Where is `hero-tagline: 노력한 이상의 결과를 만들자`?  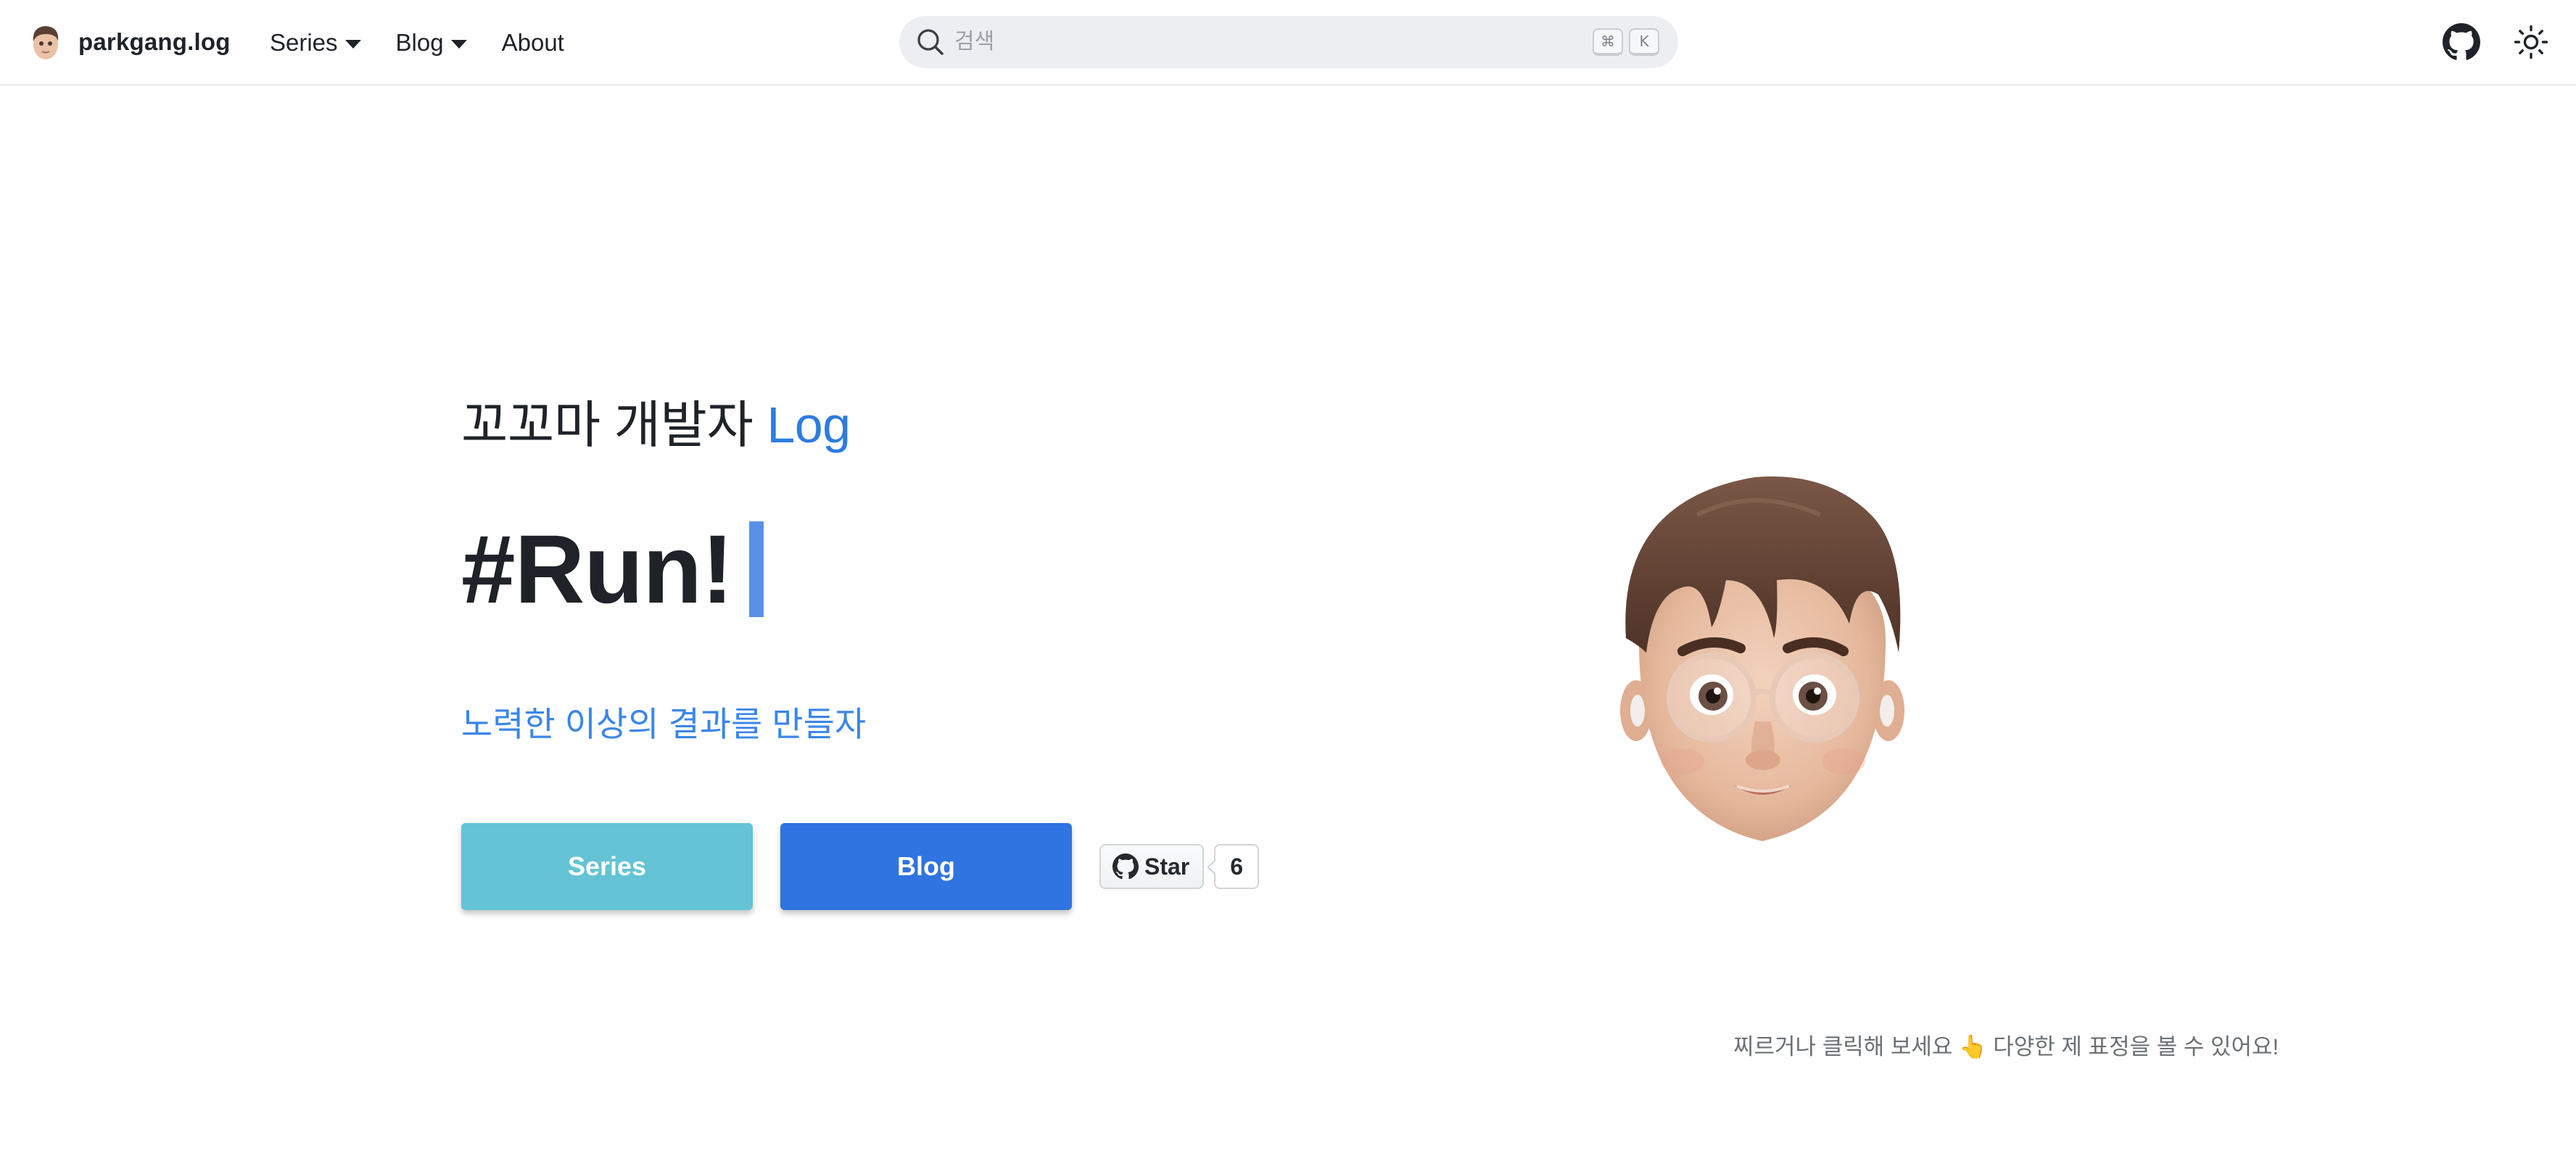
hero-tagline: 노력한 이상의 결과를 만들자 is located at coordinates (664, 724).